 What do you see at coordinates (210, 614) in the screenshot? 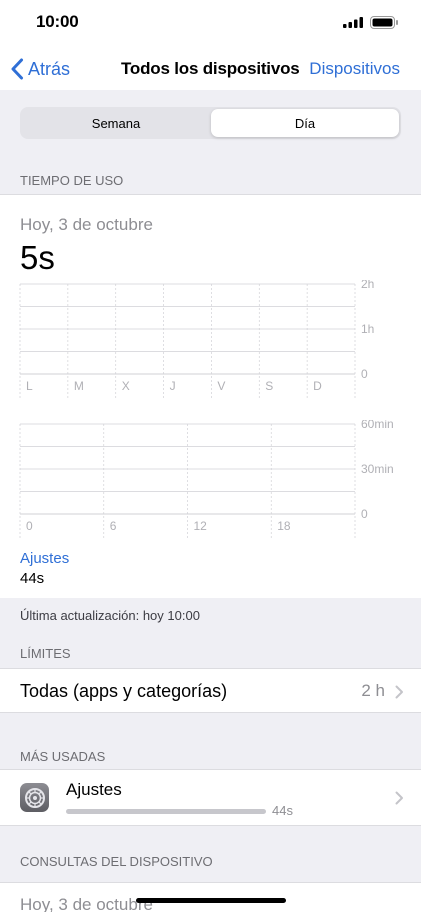
I see `last-update: Última actualización: hoy 10:00` at bounding box center [210, 614].